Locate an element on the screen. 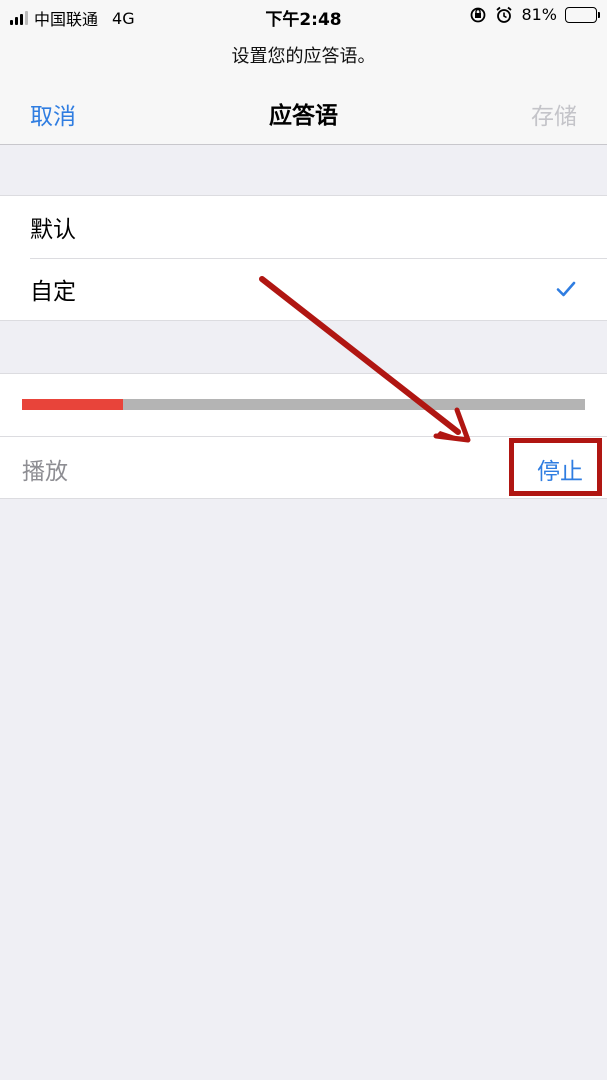 The width and height of the screenshot is (607, 1080). playback-progress-bar is located at coordinates (303, 404).